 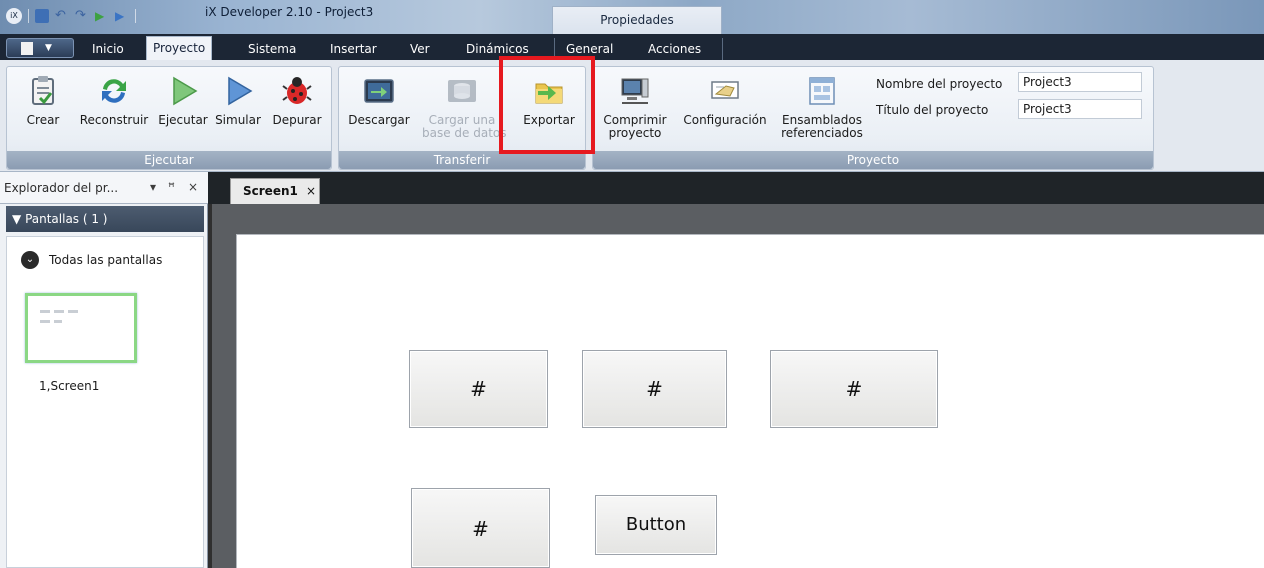 I want to click on window-title: iX Developer 2.10 - Project3, so click(x=289, y=12).